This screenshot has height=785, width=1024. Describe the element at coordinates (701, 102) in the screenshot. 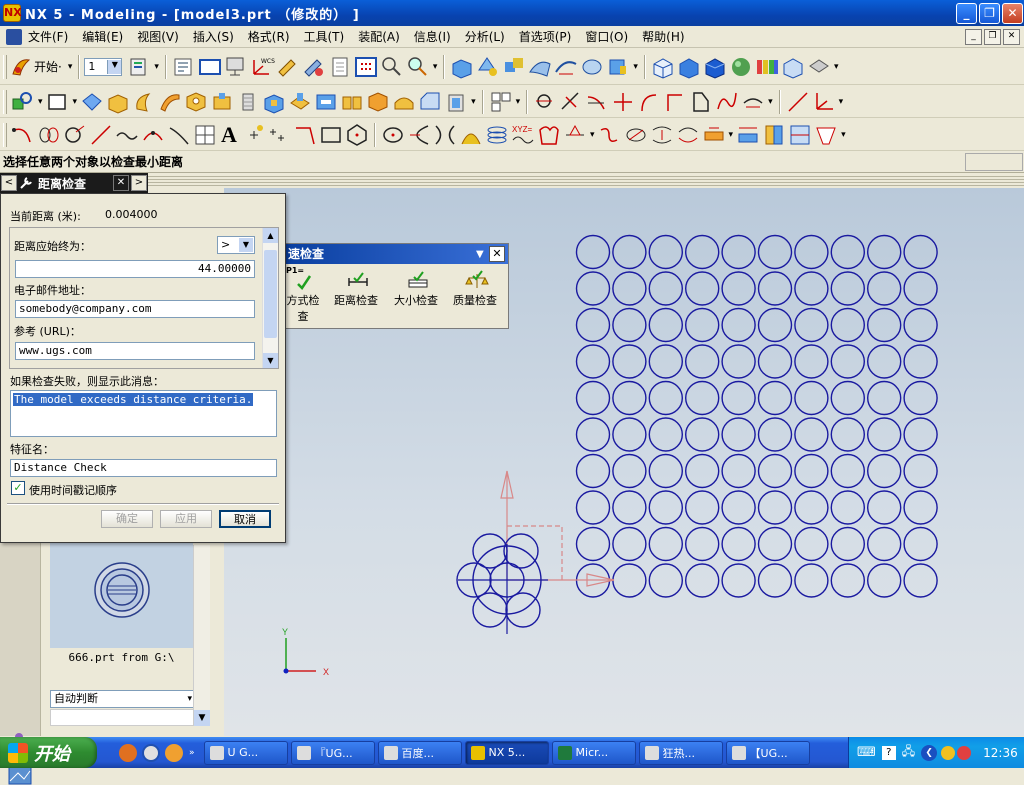

I see `chamfer-curve-icon` at that location.